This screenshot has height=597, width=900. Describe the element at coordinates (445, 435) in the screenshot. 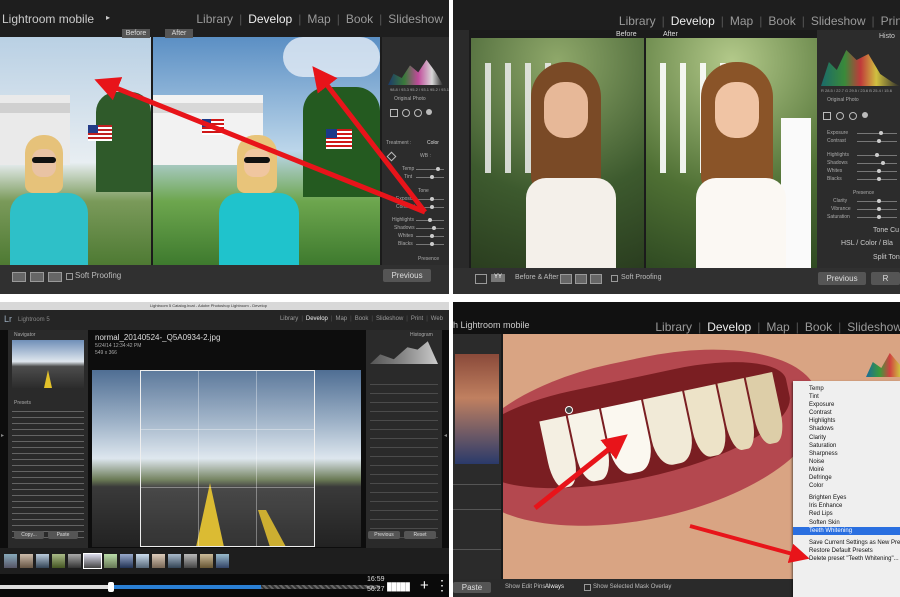

I see `right-collapse-arrow-icon: ◂` at that location.